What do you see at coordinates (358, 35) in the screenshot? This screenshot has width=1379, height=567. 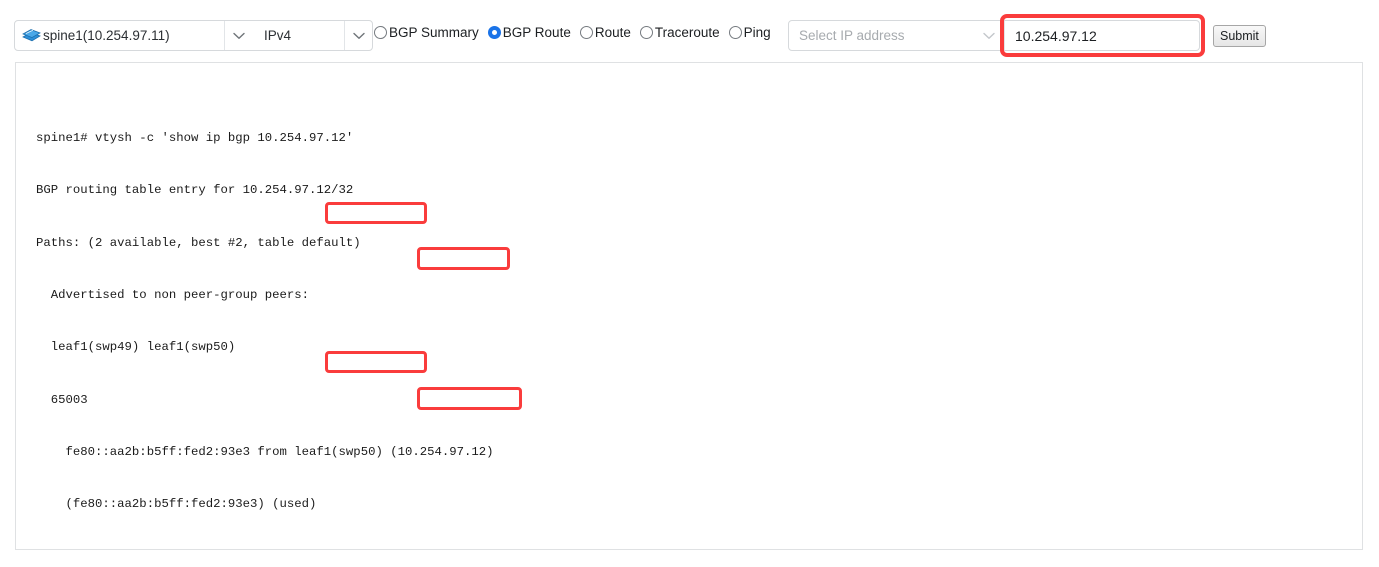 I see `address-family-chevron-down-icon` at bounding box center [358, 35].